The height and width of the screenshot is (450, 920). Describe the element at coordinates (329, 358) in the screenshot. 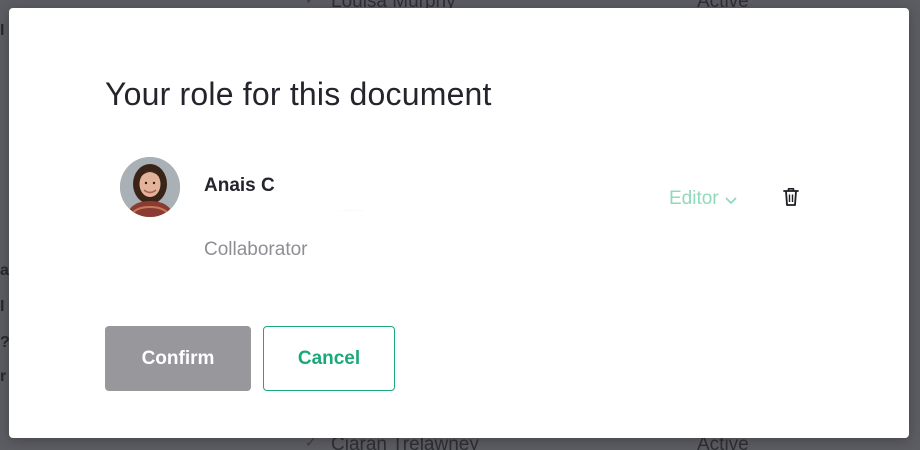

I see `cancel-button: Cancel` at that location.